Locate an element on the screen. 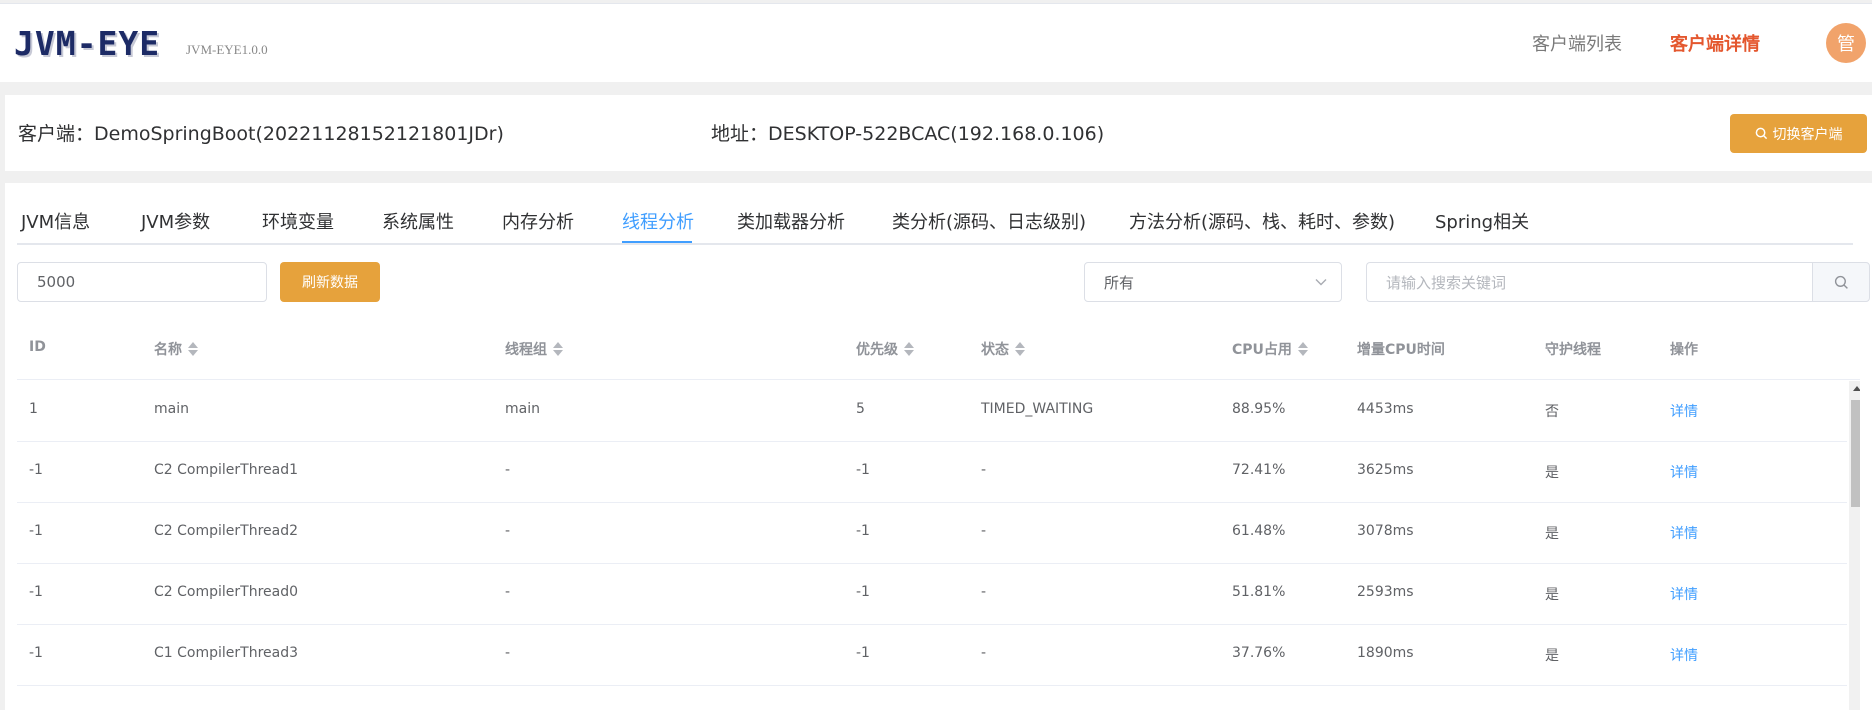  refresh-interval-input: 5000 is located at coordinates (142, 282).